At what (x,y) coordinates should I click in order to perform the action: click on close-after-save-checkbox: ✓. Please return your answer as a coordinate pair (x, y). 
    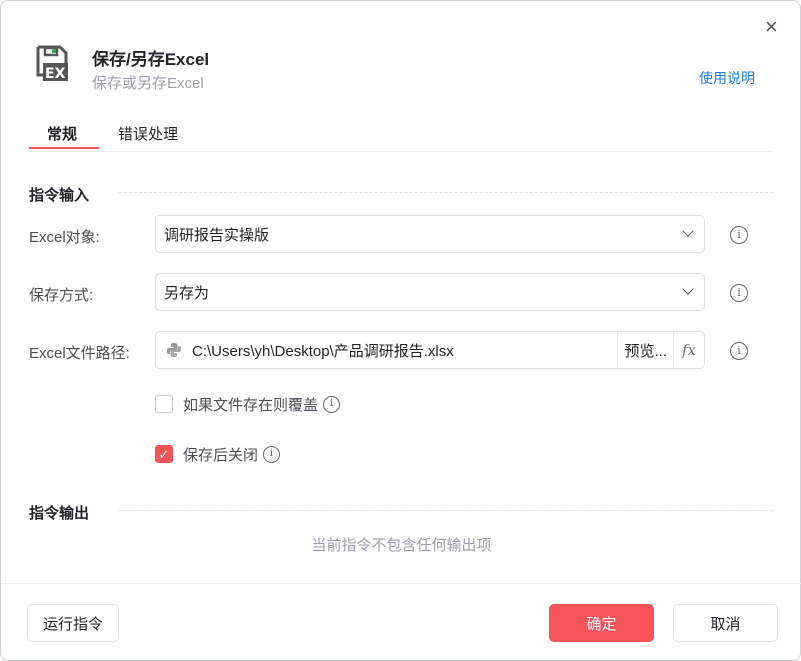
    Looking at the image, I should click on (164, 454).